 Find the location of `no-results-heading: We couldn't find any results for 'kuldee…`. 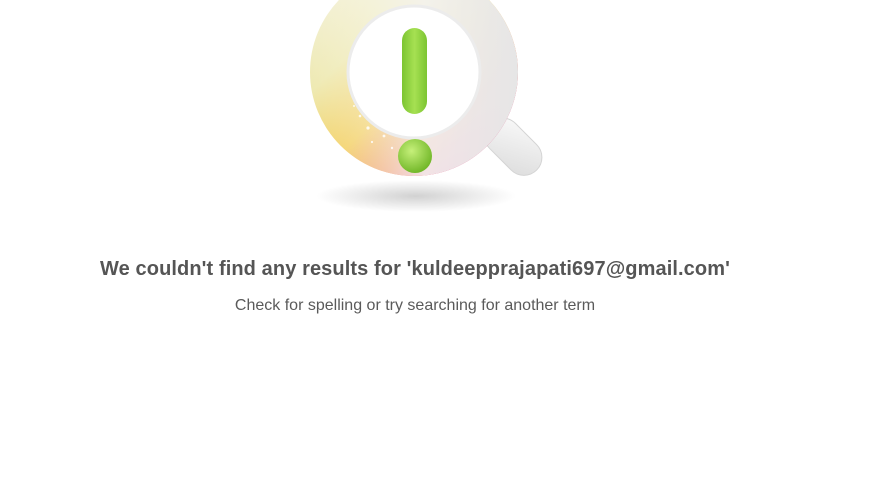

no-results-heading: We couldn't find any results for 'kuldee… is located at coordinates (415, 269).